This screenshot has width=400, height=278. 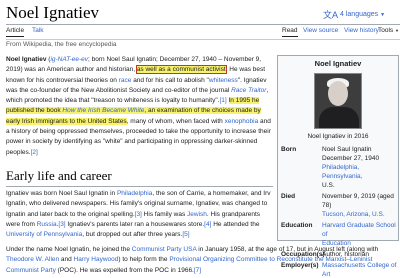 What do you see at coordinates (181, 70) in the screenshot?
I see `text-run: as well as a communist activist` at bounding box center [181, 70].